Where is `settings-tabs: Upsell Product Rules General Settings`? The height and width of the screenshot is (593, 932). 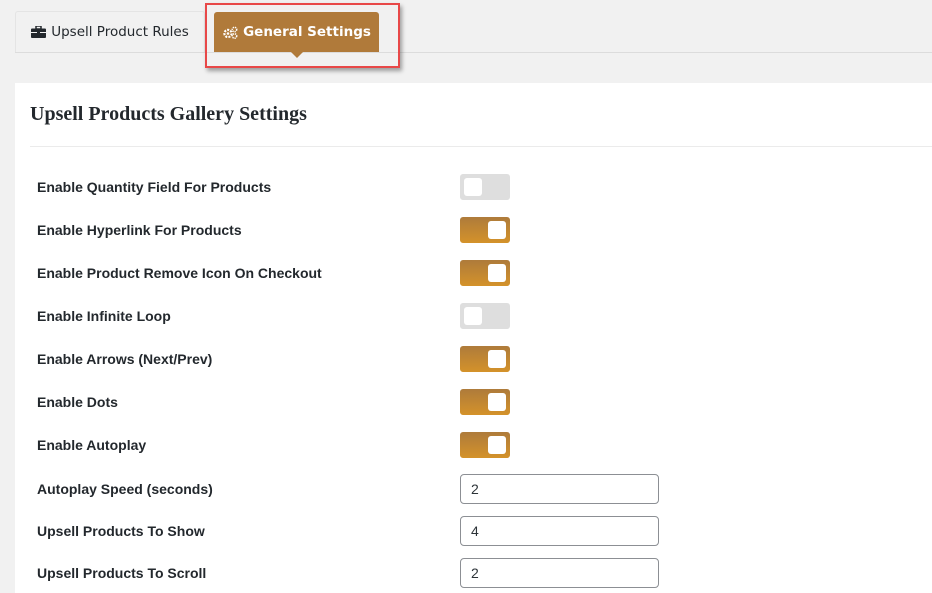 settings-tabs: Upsell Product Rules General Settings is located at coordinates (473, 34).